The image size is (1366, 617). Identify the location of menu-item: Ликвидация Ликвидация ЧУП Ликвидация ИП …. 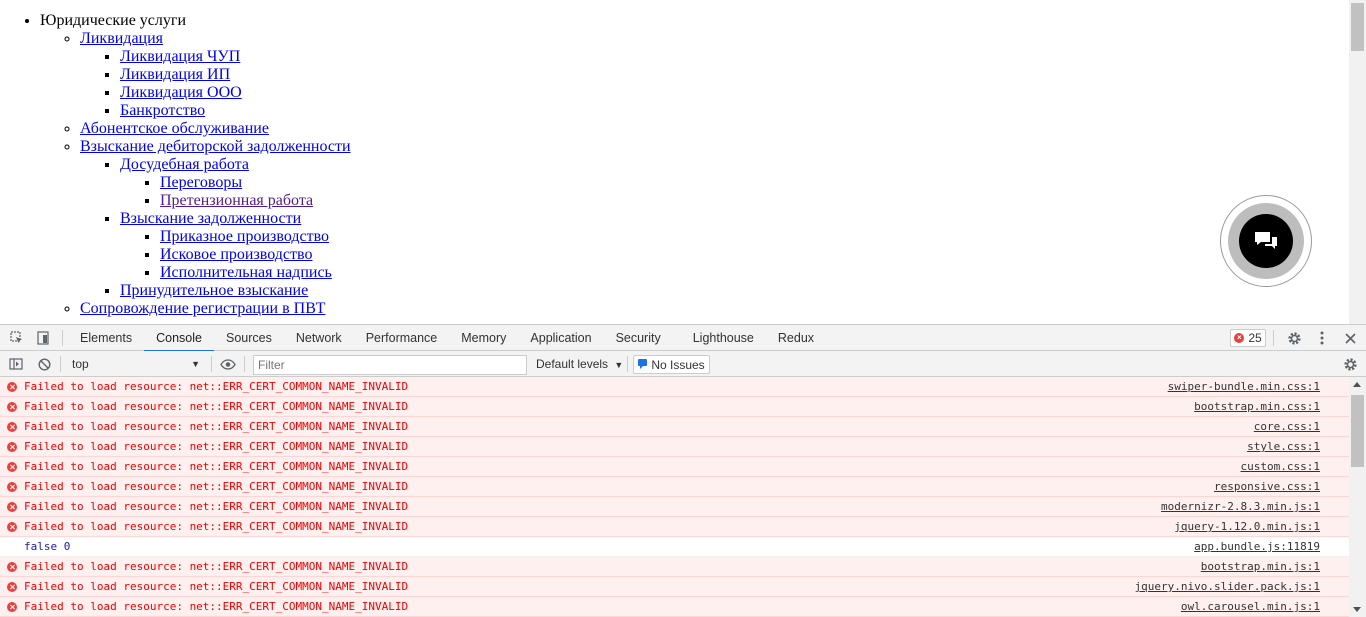
(714, 75).